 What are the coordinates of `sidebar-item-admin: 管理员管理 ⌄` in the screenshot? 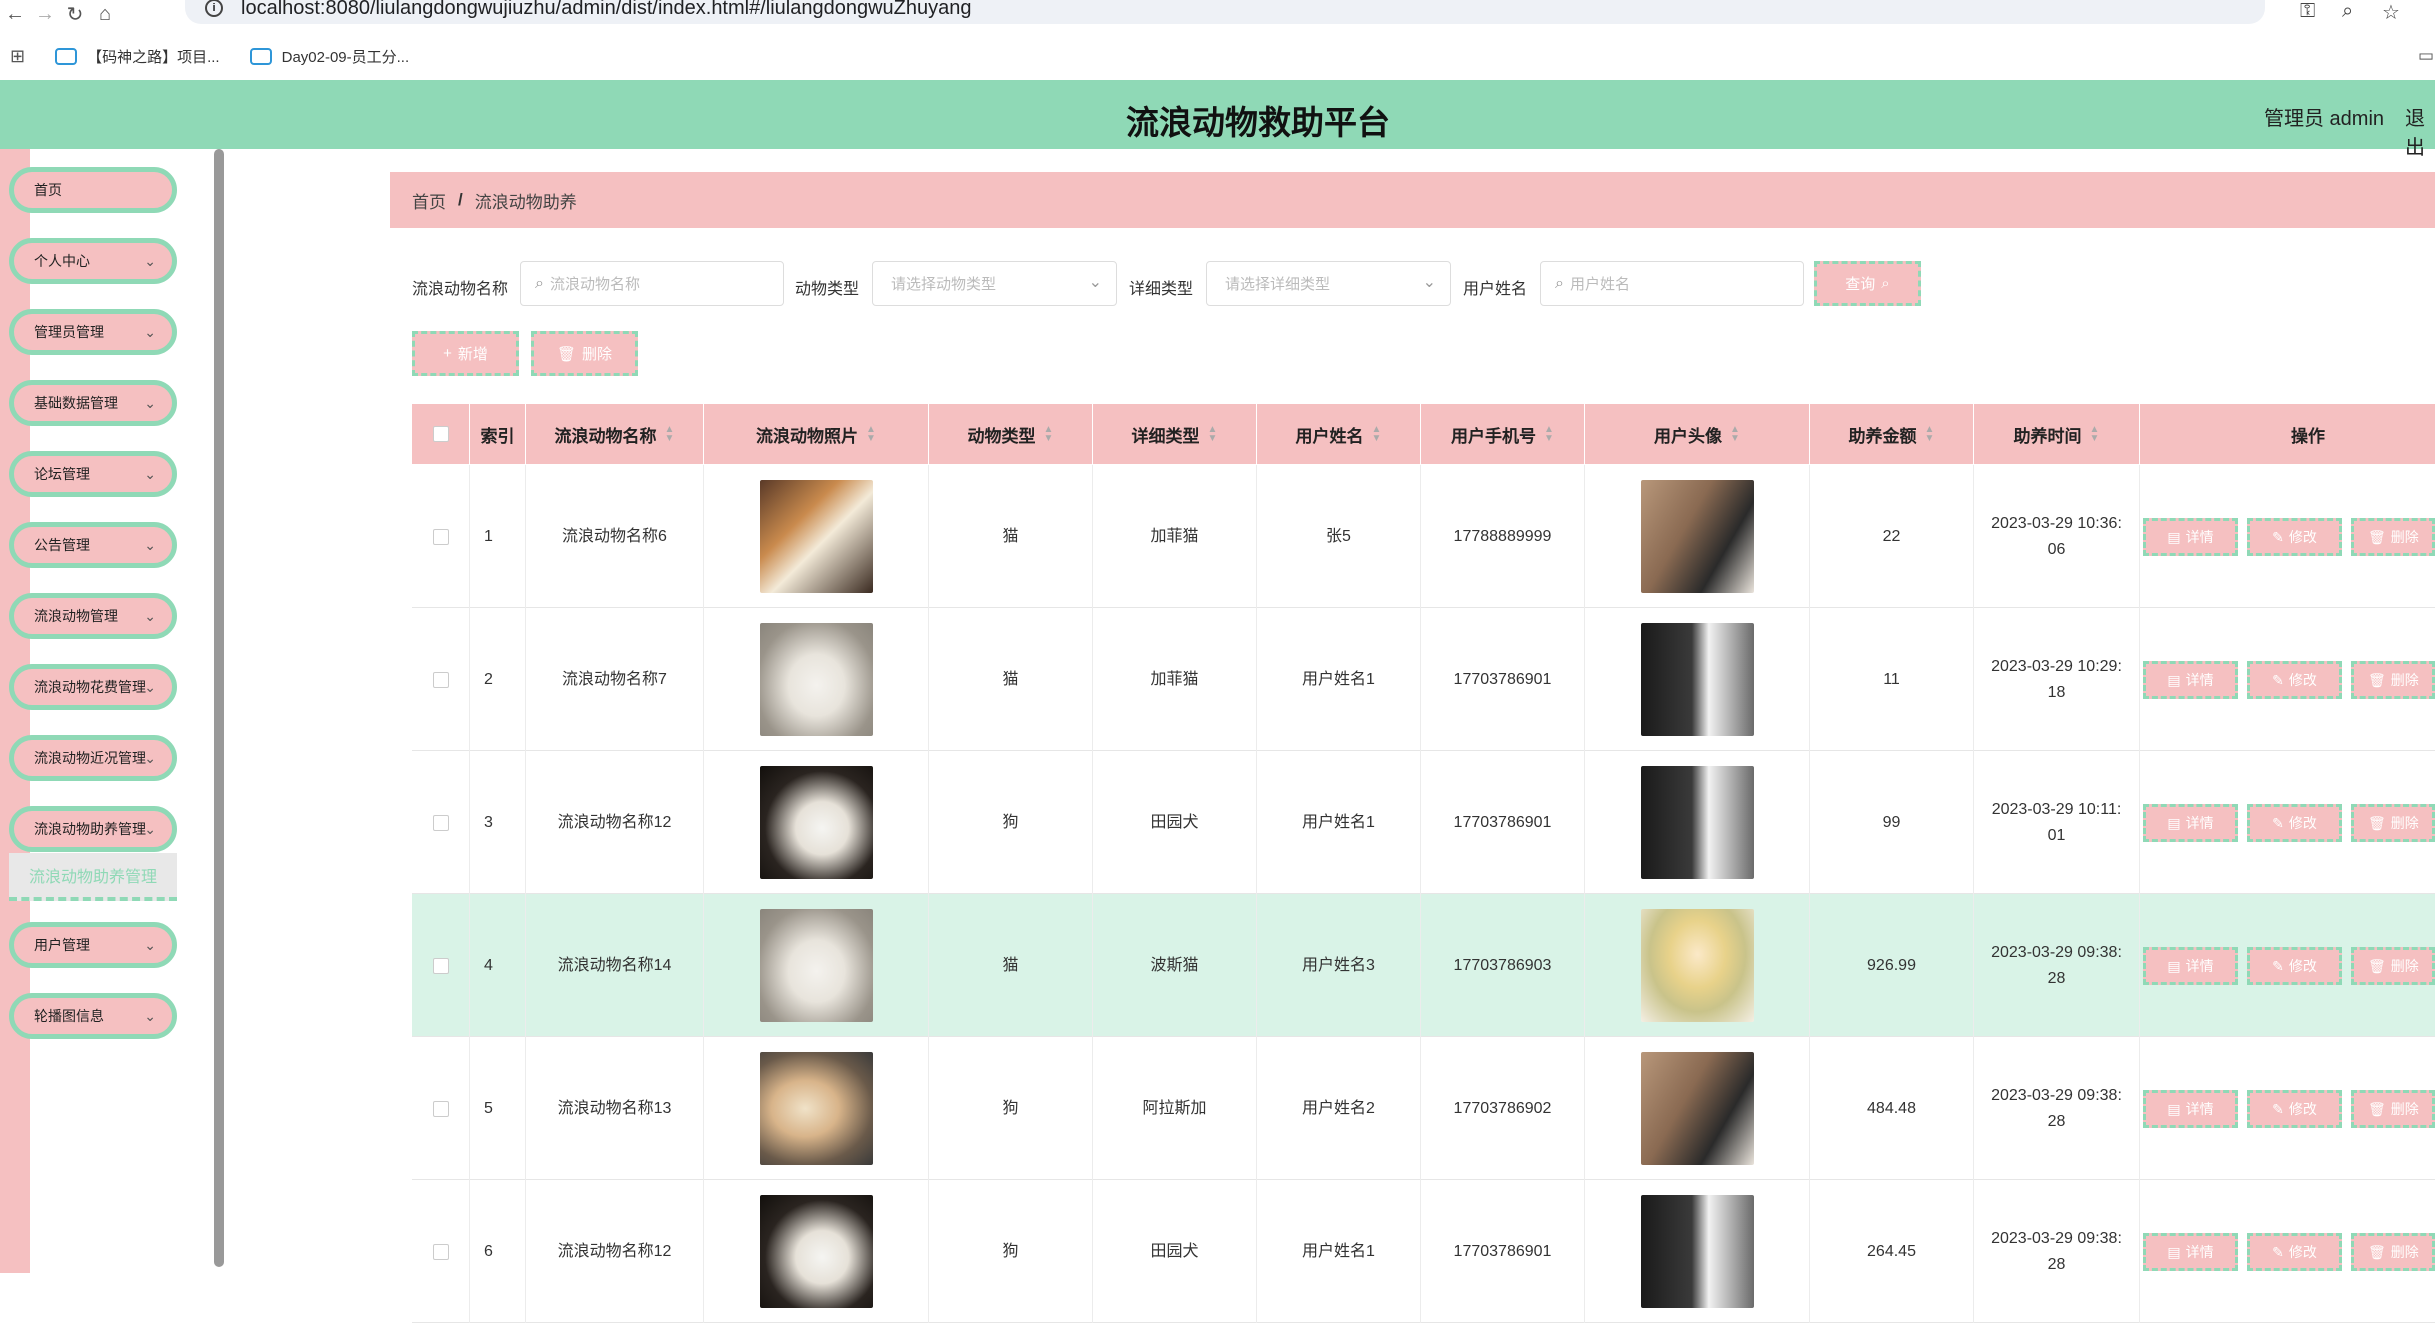 It's located at (93, 332).